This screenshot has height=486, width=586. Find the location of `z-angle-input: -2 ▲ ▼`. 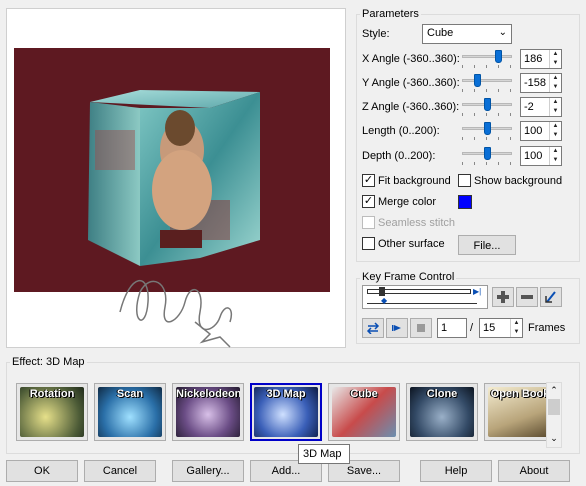

z-angle-input: -2 ▲ ▼ is located at coordinates (541, 107).